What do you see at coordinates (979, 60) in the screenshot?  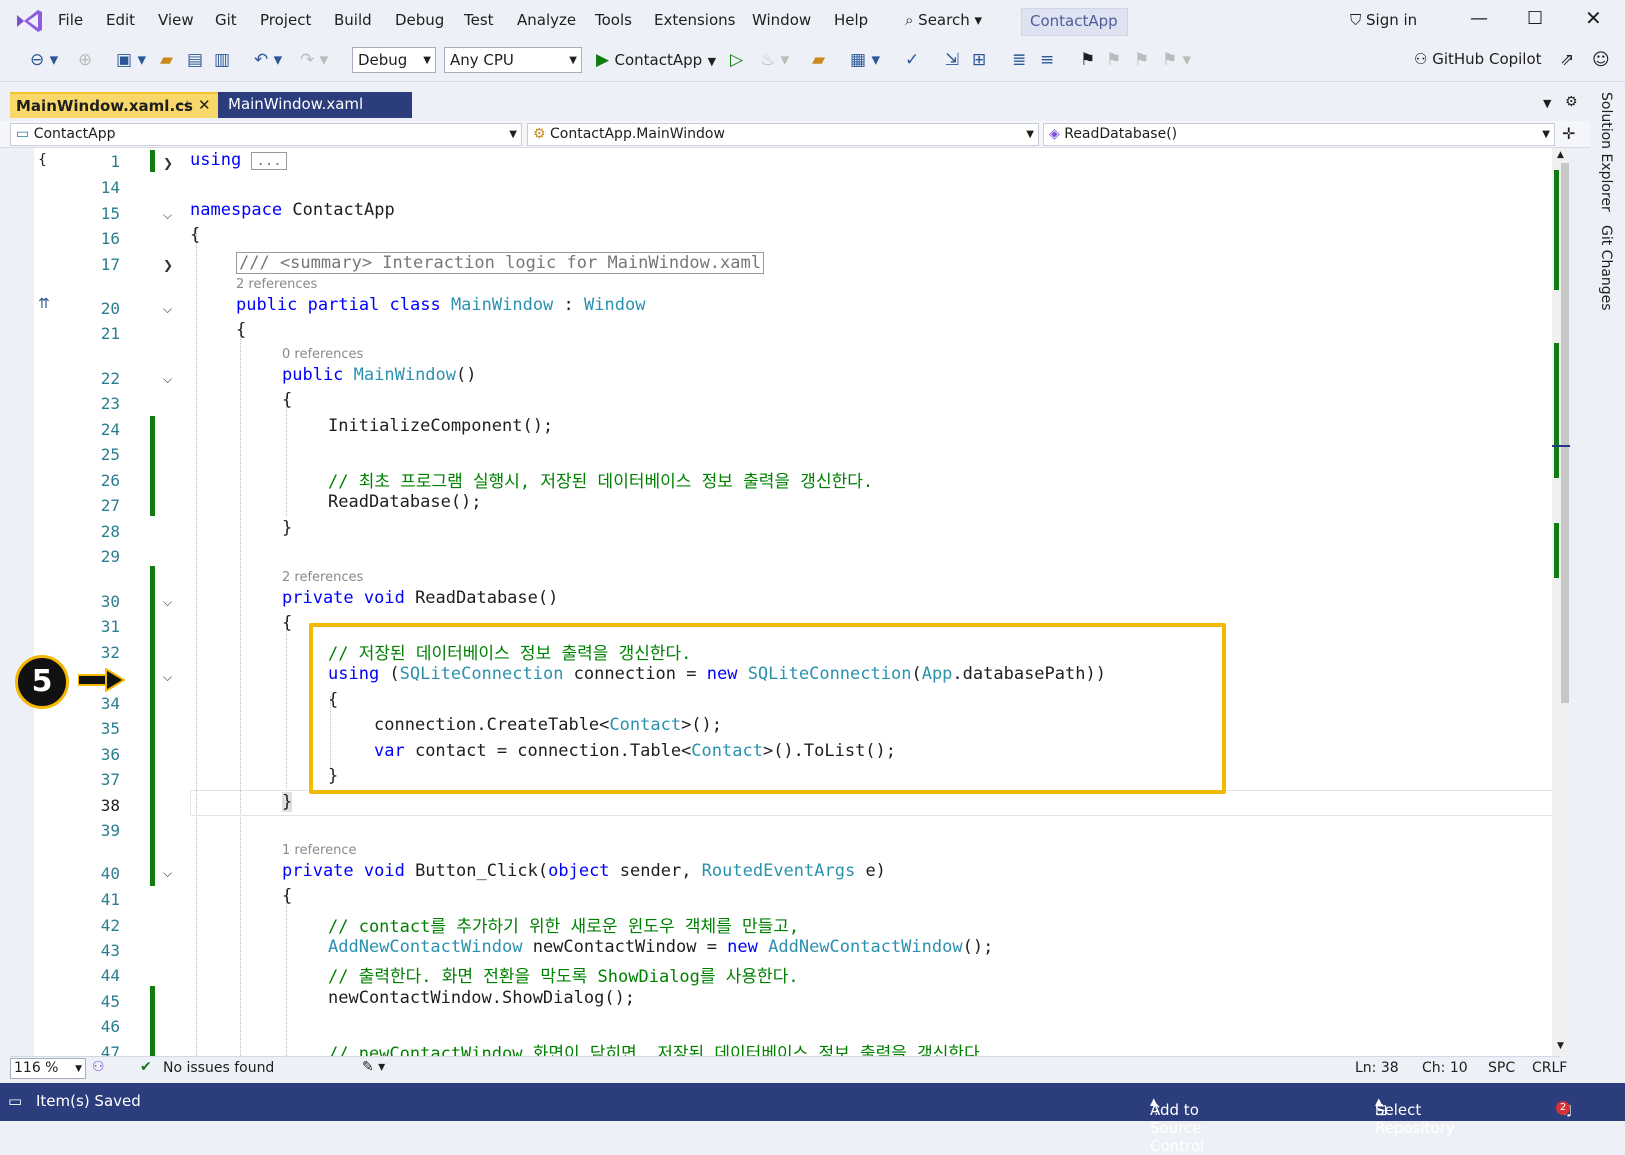 I see `format-icon: ⊞` at bounding box center [979, 60].